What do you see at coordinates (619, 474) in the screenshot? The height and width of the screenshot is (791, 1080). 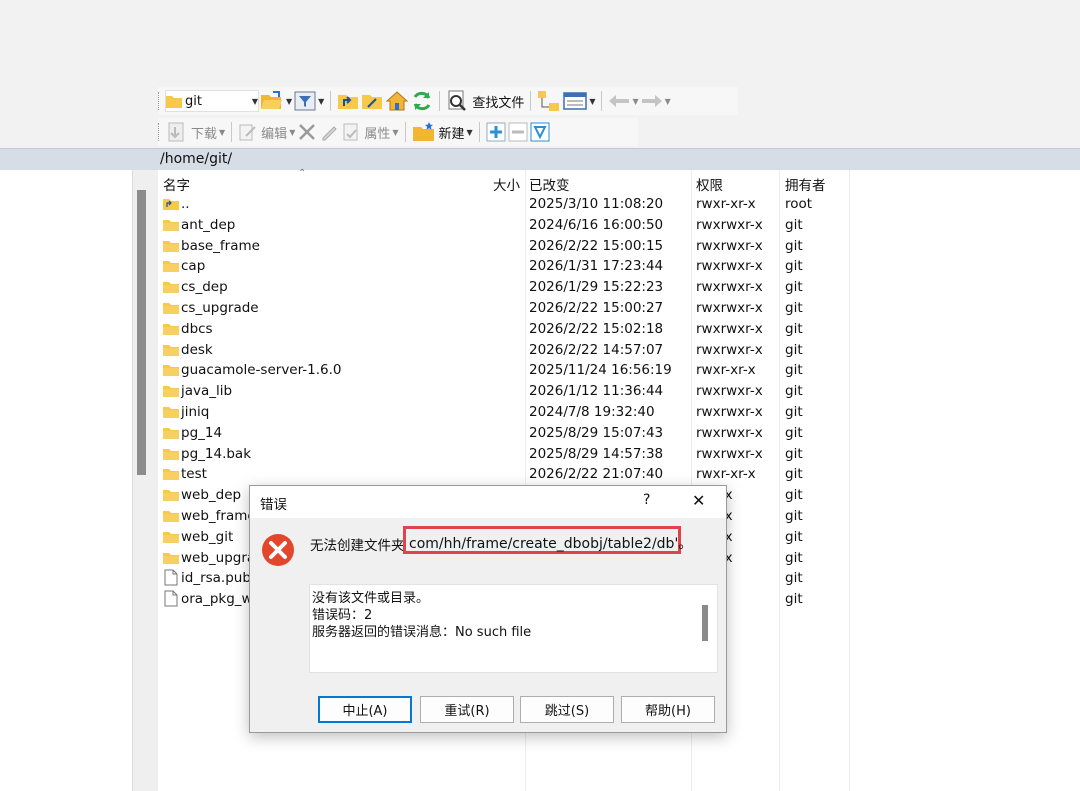 I see `file-row: test 2026/2/22 21:07:40 rwxr-xr-x git` at bounding box center [619, 474].